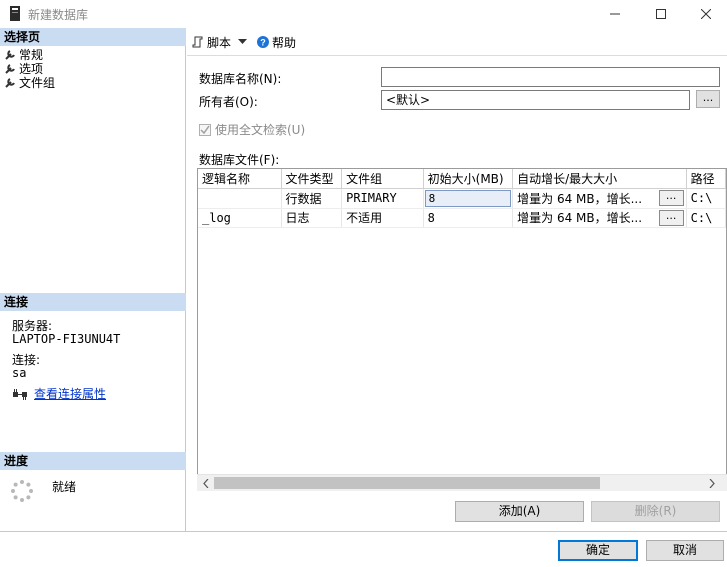 The height and width of the screenshot is (567, 727). I want to click on close-button, so click(705, 14).